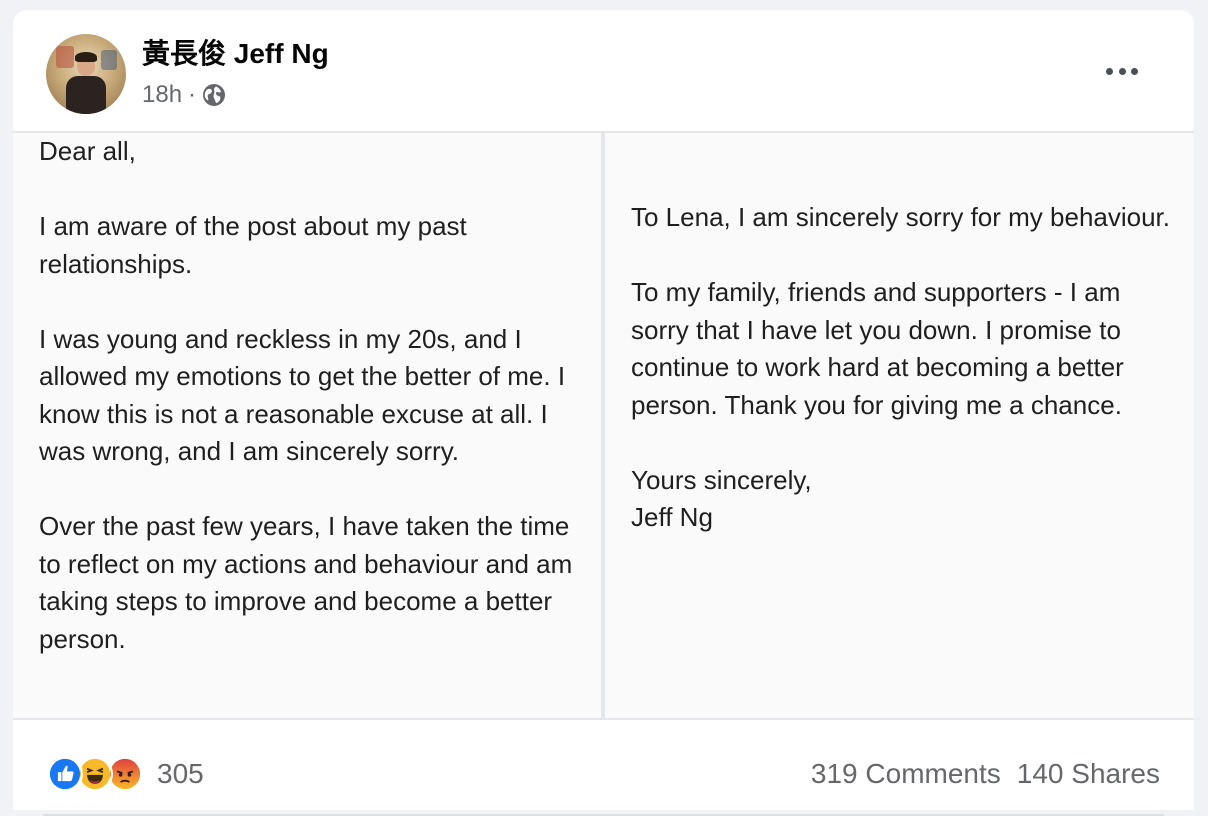  What do you see at coordinates (184, 95) in the screenshot?
I see `post-meta: 18h ·` at bounding box center [184, 95].